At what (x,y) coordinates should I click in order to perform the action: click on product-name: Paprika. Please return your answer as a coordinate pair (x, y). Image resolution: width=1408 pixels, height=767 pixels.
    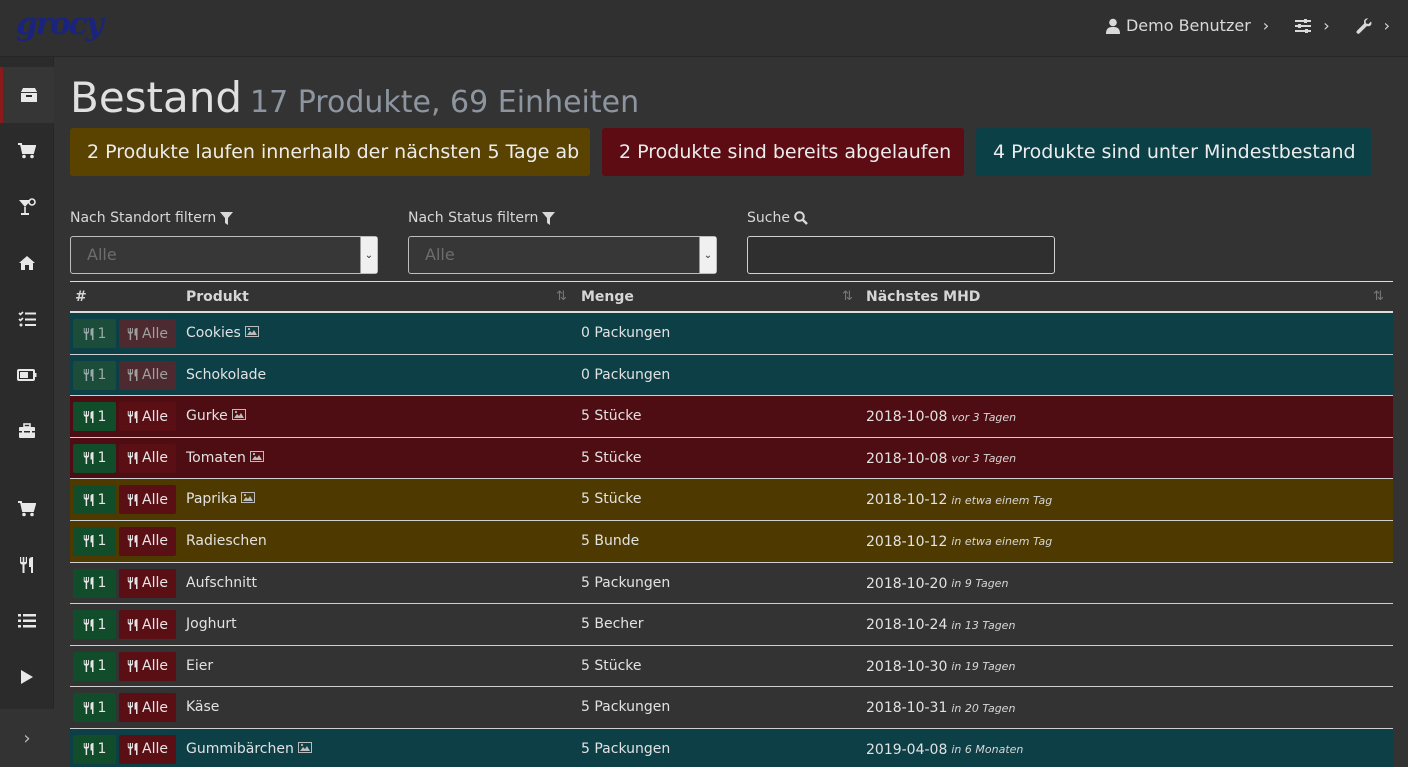
    Looking at the image, I should click on (211, 499).